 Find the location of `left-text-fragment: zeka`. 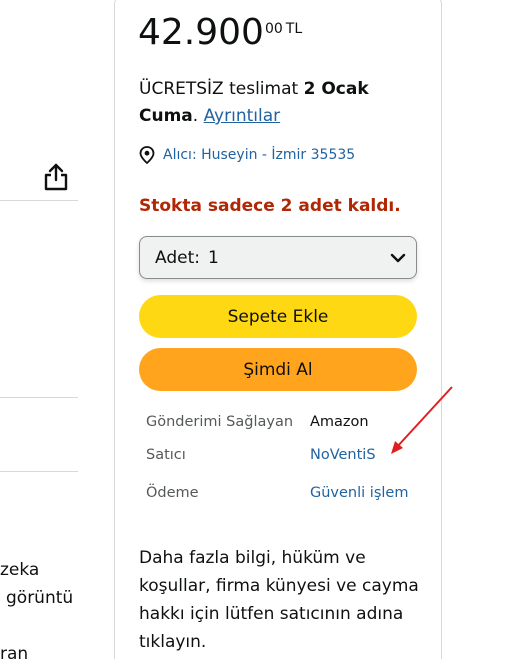

left-text-fragment: zeka is located at coordinates (20, 570).